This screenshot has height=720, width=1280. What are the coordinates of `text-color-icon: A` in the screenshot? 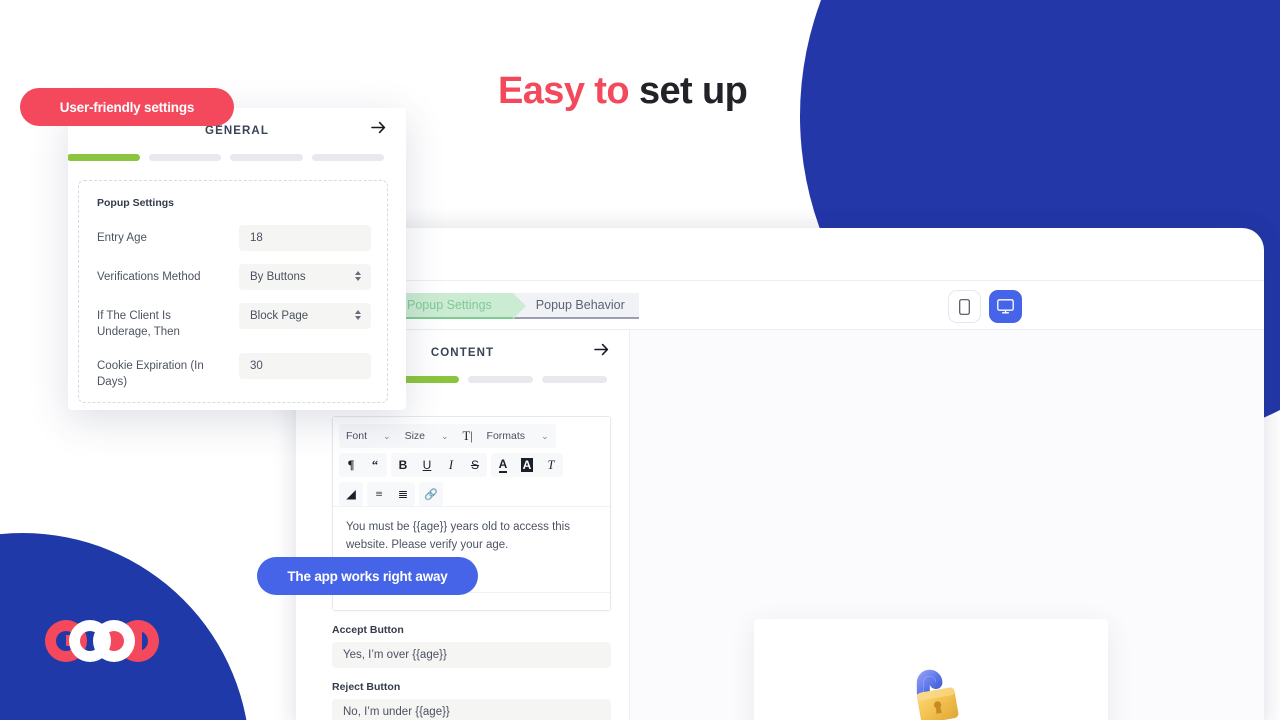 It's located at (503, 465).